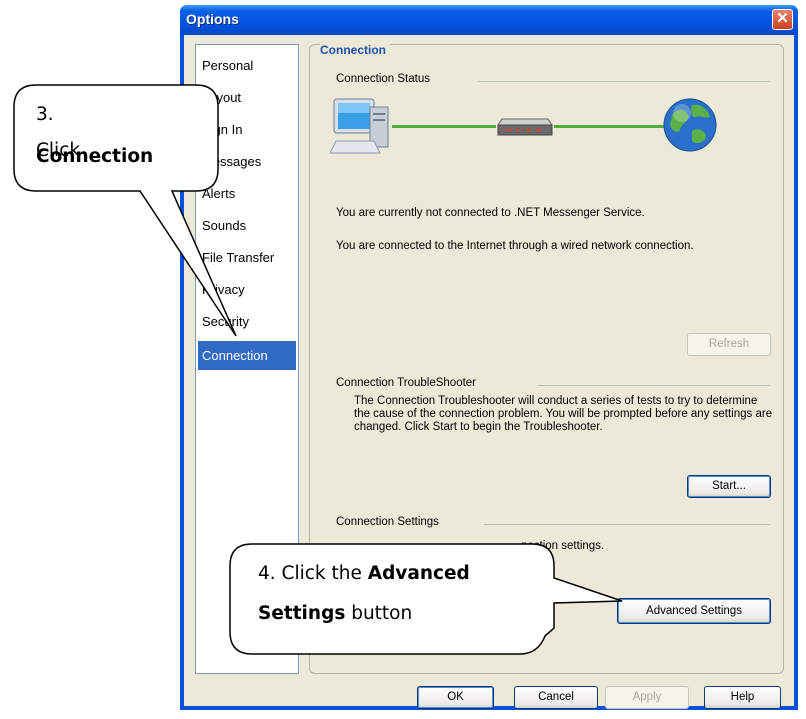 This screenshot has width=806, height=719. What do you see at coordinates (418, 573) in the screenshot?
I see `callout-step-4-bold1: Advanced` at bounding box center [418, 573].